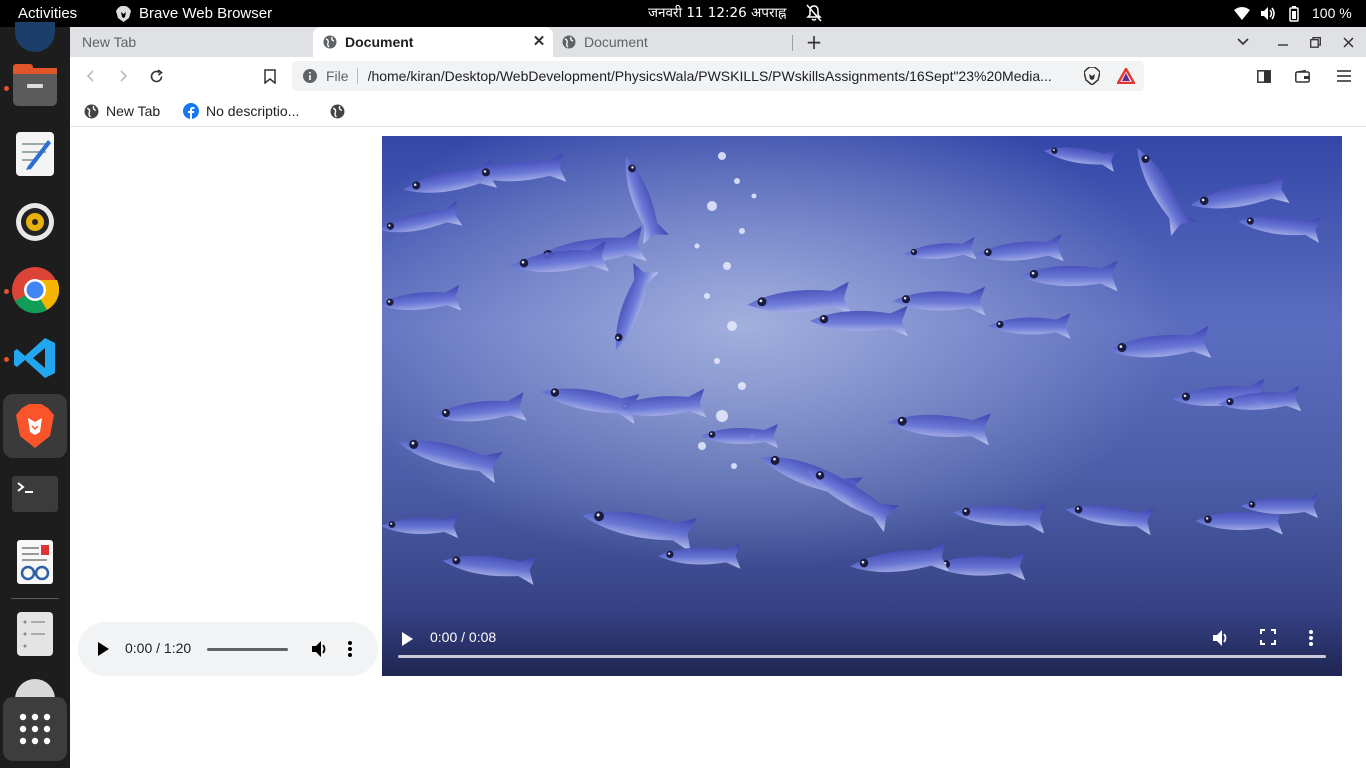 This screenshot has width=1366, height=768. I want to click on video-seek-slider, so click(862, 656).